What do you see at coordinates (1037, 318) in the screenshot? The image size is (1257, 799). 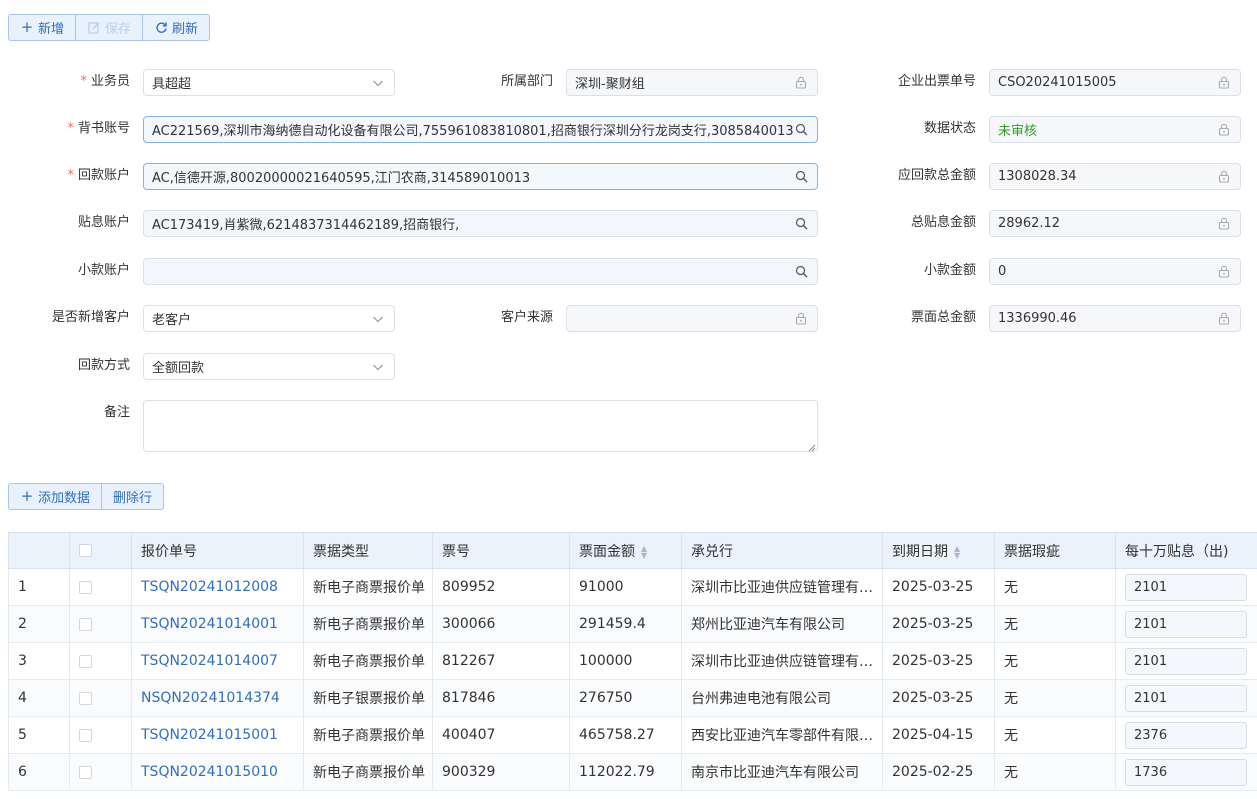 I see `face-total-value: 1336990.46` at bounding box center [1037, 318].